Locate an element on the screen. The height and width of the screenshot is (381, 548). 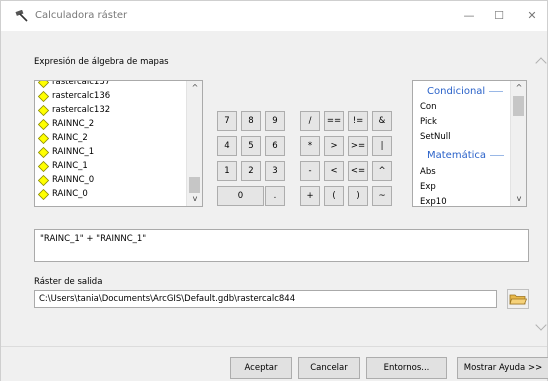
calc-button-2: 2 is located at coordinates (251, 171).